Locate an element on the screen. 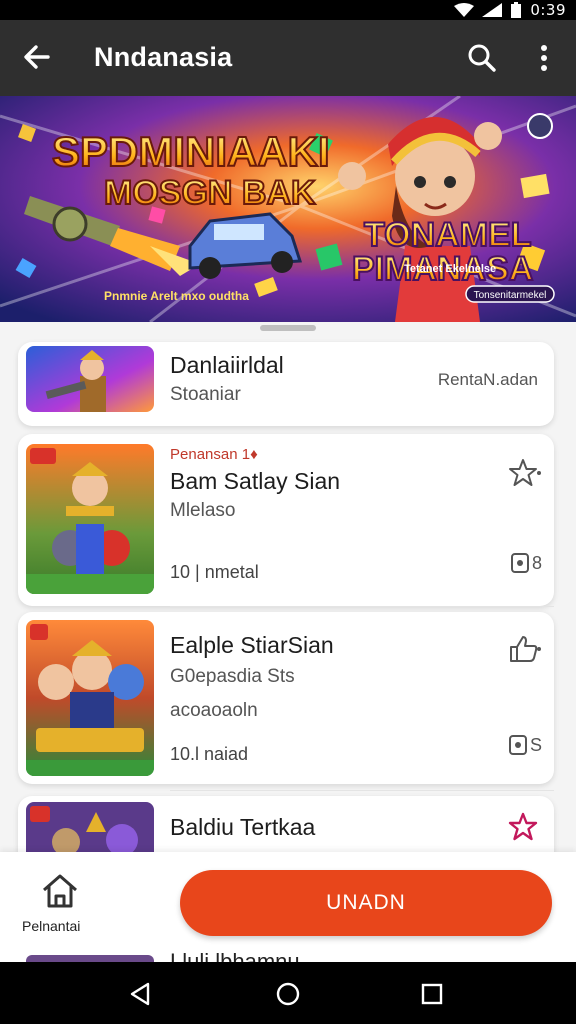  status-time: 0:39 is located at coordinates (548, 10).